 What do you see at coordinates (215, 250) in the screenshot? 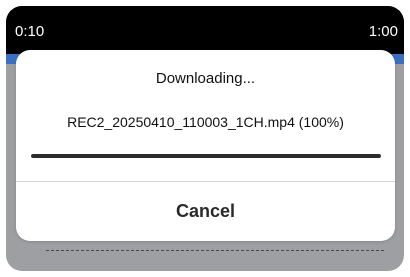
I see `dashed-divider` at bounding box center [215, 250].